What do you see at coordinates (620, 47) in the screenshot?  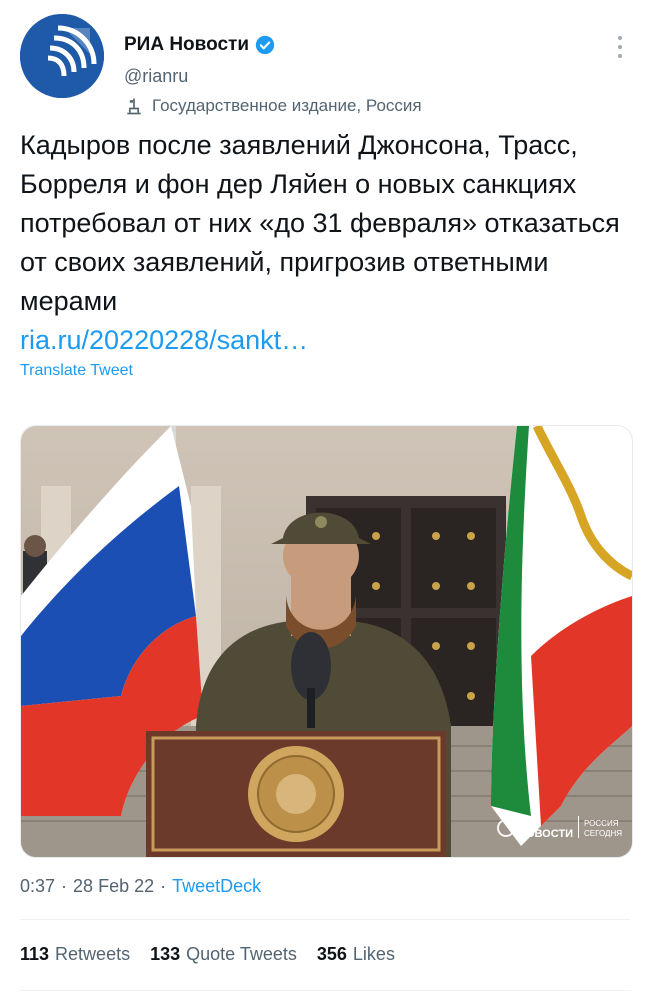 I see `more-options-icon` at bounding box center [620, 47].